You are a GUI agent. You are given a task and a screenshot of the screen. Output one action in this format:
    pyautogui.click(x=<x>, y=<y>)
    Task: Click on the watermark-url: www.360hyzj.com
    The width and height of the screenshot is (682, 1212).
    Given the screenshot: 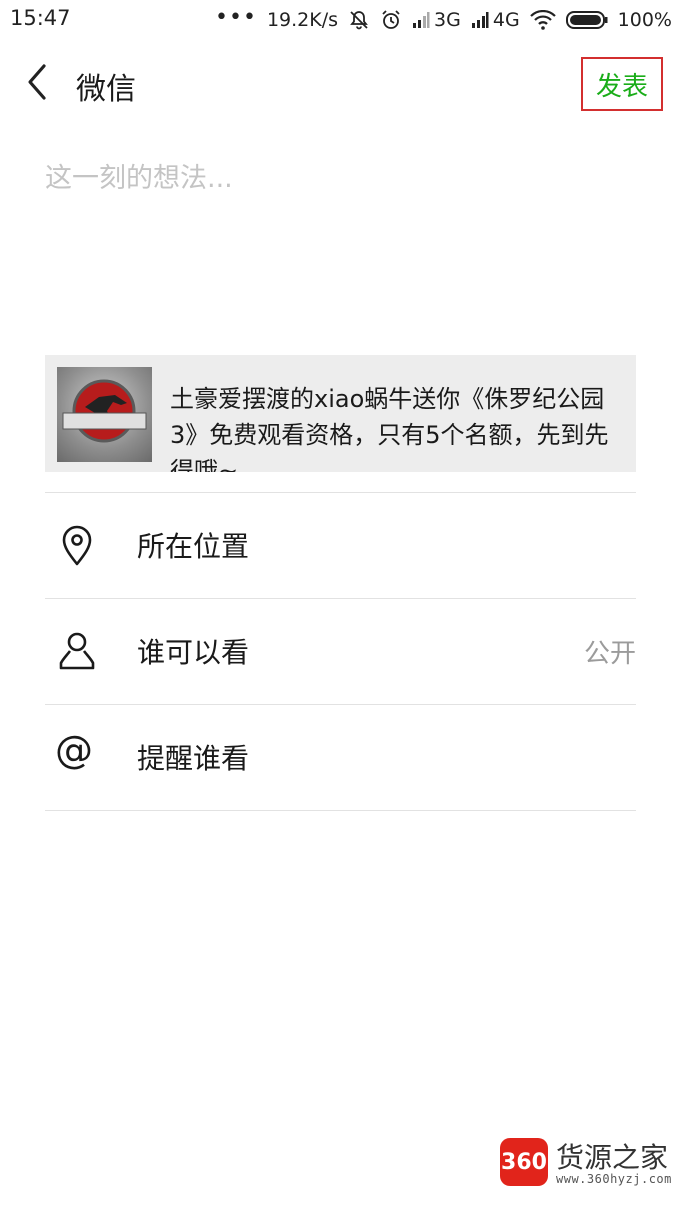 What is the action you would take?
    pyautogui.click(x=614, y=1179)
    